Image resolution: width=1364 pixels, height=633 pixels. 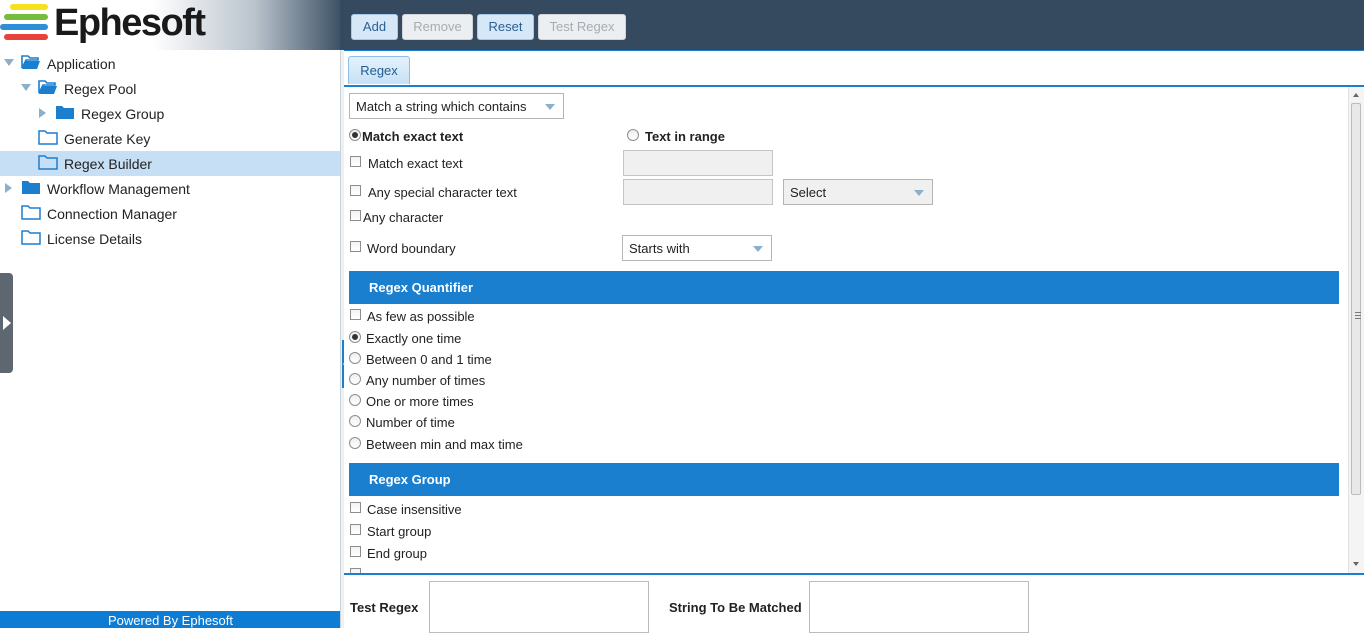 I want to click on app-header: Ephesoft Add Remove Reset Test Regex, so click(x=682, y=25).